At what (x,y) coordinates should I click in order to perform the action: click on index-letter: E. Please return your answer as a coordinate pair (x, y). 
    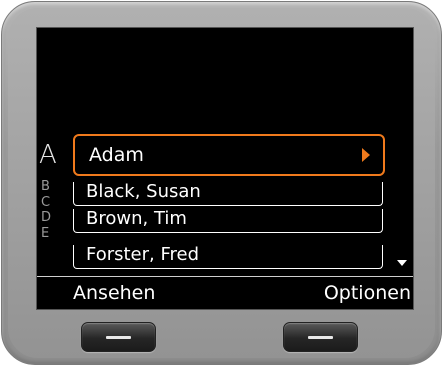
    Looking at the image, I should click on (48, 234).